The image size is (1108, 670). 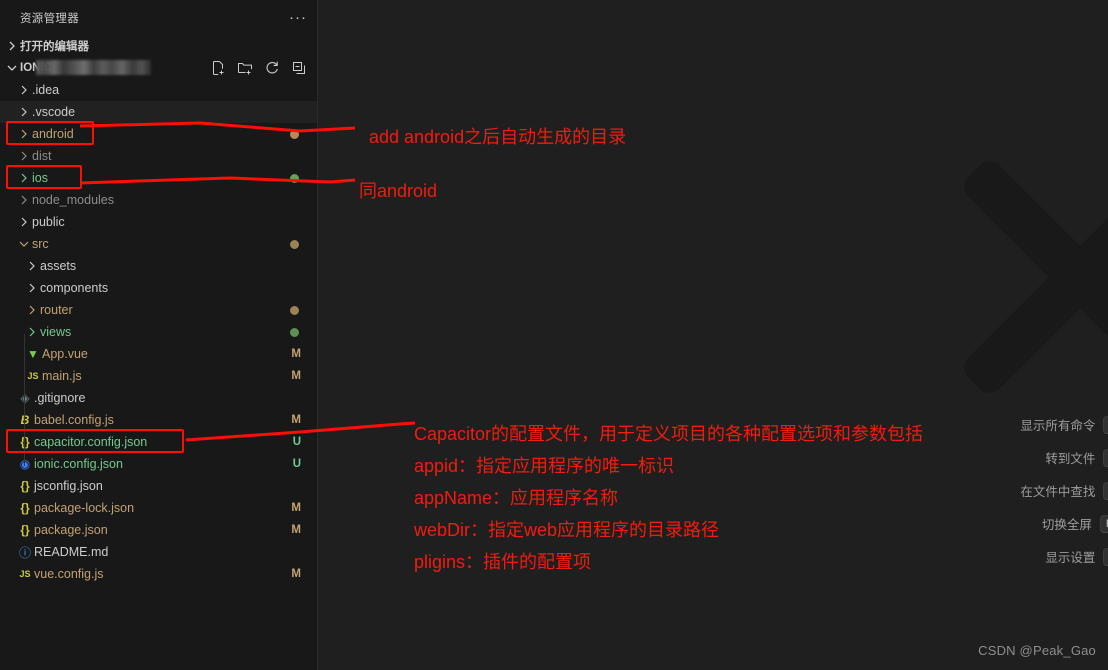 What do you see at coordinates (669, 434) in the screenshot?
I see `annotation-capacitor-line-0: Capacitor的配置文件，用于定义项目的各种配置选项和参数包括` at bounding box center [669, 434].